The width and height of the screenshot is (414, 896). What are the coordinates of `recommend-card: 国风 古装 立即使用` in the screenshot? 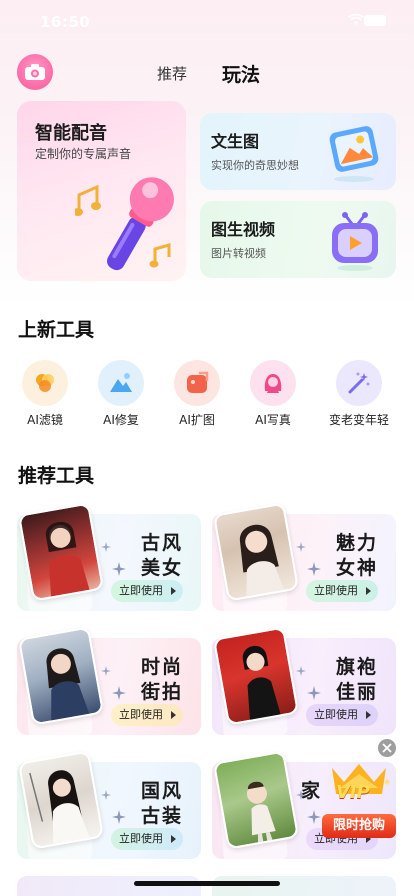 It's located at (109, 807).